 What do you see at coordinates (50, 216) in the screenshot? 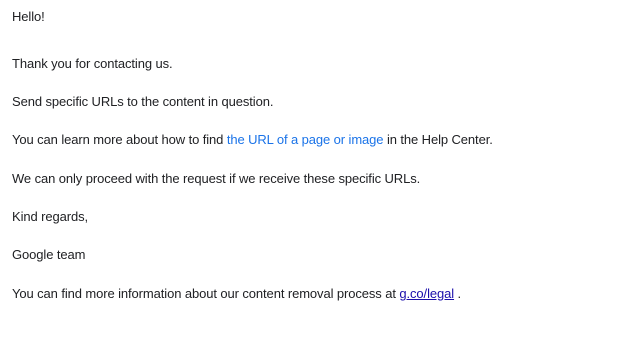
I see `regards-text: Kind regards,` at bounding box center [50, 216].